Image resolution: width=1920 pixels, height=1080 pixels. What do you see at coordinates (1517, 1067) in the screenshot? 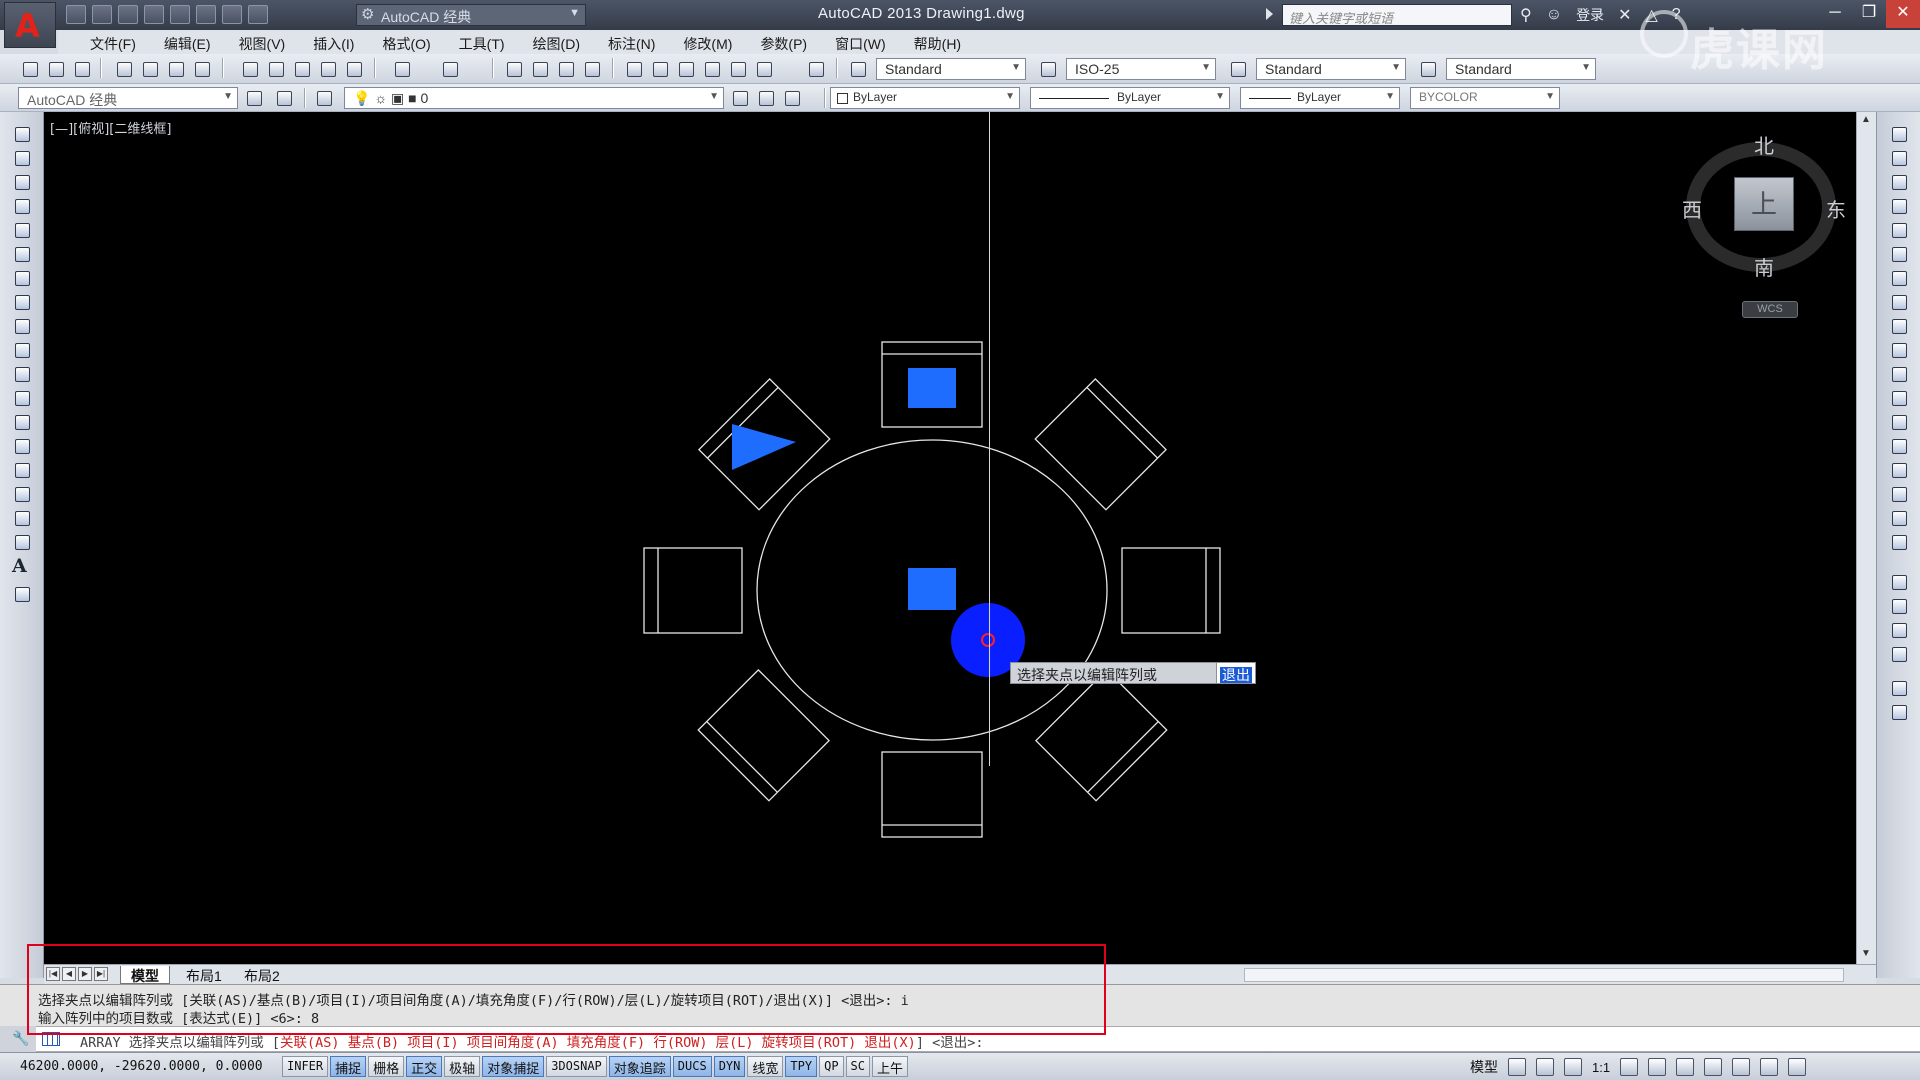
I see `quick-view-layouts-icon` at bounding box center [1517, 1067].